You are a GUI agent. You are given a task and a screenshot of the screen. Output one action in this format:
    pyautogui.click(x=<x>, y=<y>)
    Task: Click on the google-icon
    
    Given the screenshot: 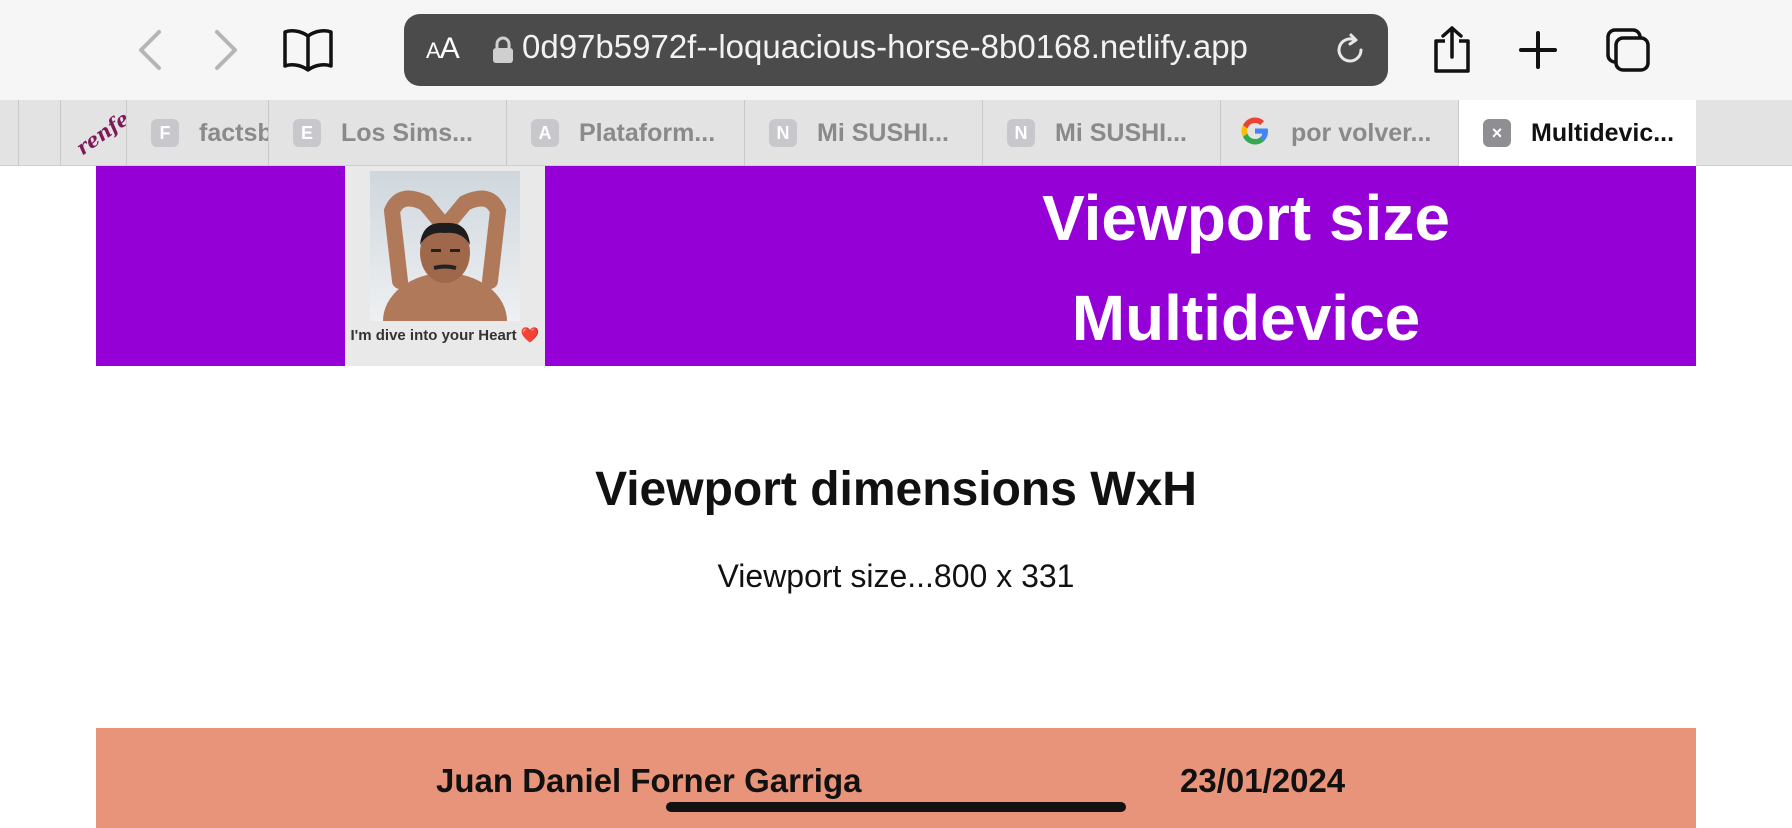 What is the action you would take?
    pyautogui.click(x=1255, y=133)
    